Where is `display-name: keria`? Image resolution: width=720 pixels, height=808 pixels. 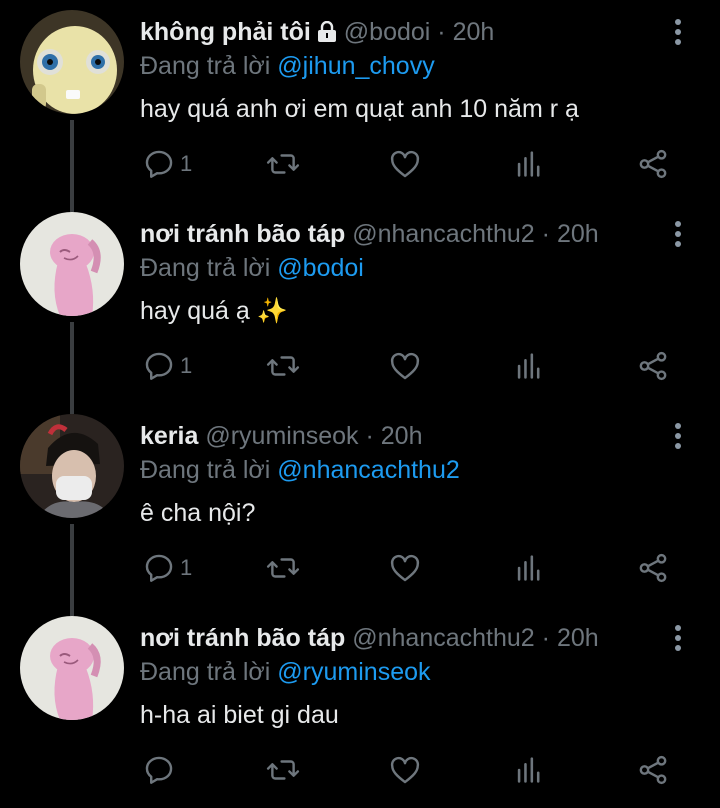
display-name: keria is located at coordinates (169, 436).